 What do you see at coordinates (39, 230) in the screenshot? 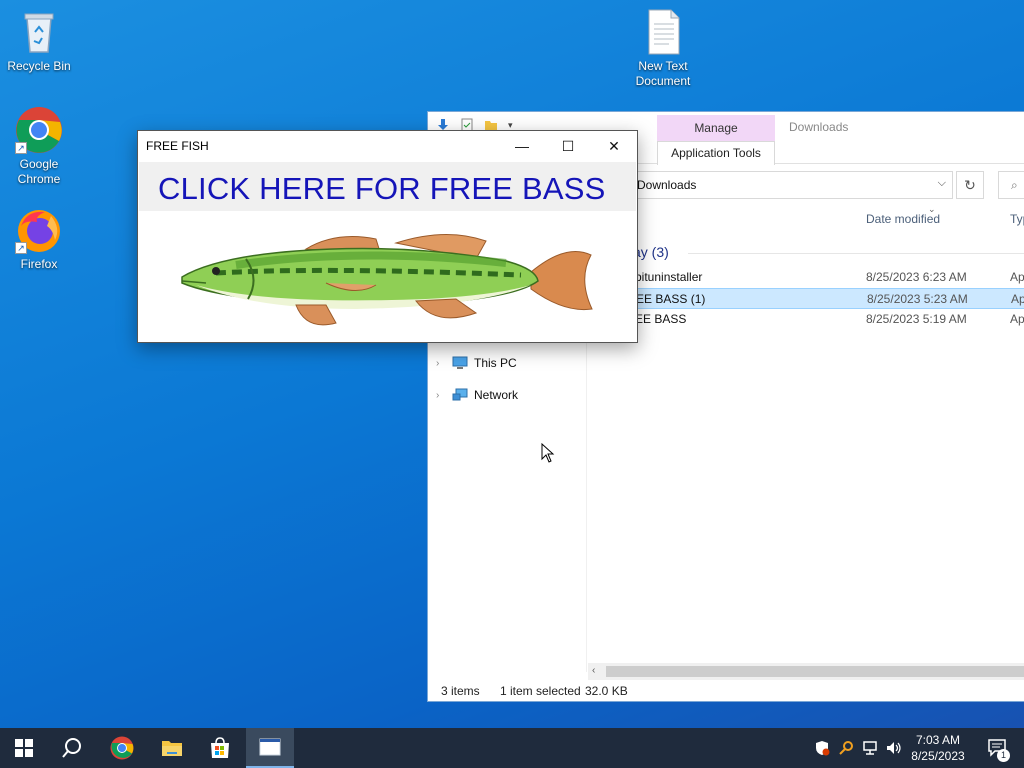
I see `firefox-icon: ↗` at bounding box center [39, 230].